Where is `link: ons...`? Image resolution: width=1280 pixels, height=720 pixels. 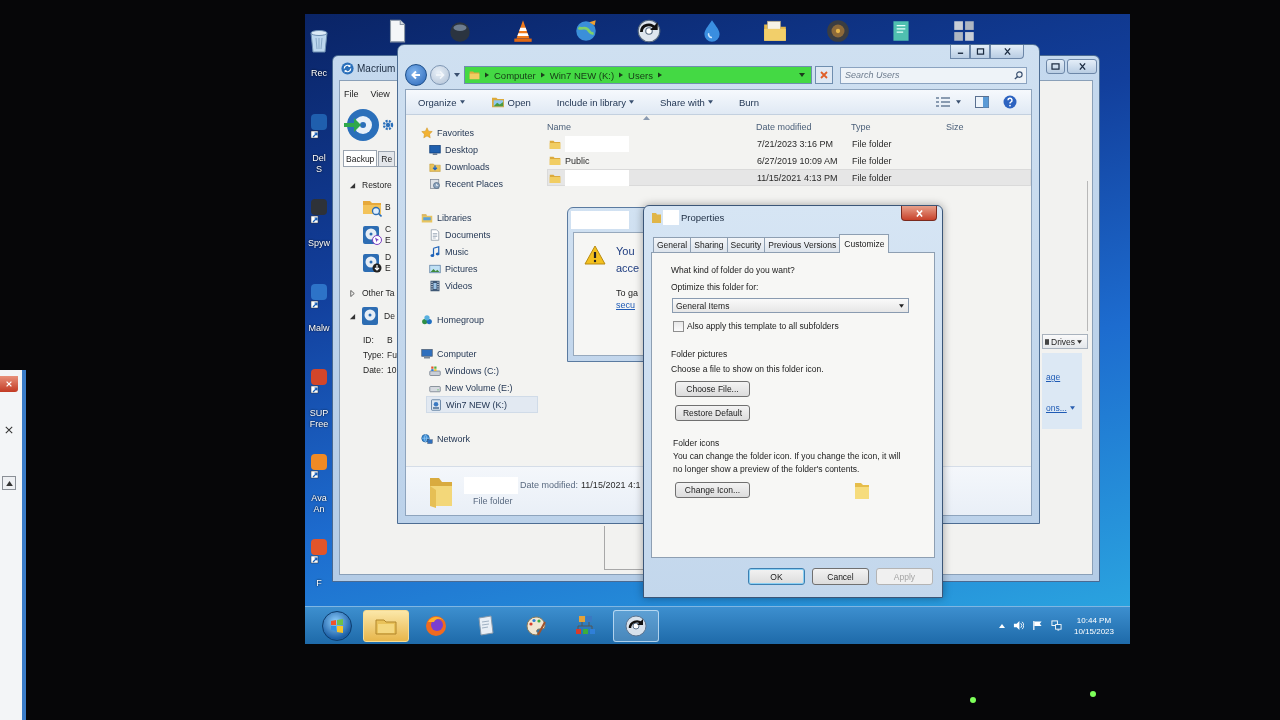 link: ons... is located at coordinates (1060, 408).